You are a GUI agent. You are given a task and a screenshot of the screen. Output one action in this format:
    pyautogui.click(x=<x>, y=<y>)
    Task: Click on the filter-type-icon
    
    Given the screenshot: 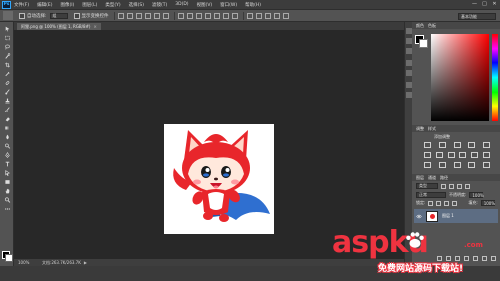 What is the action you would take?
    pyautogui.click(x=459, y=186)
    